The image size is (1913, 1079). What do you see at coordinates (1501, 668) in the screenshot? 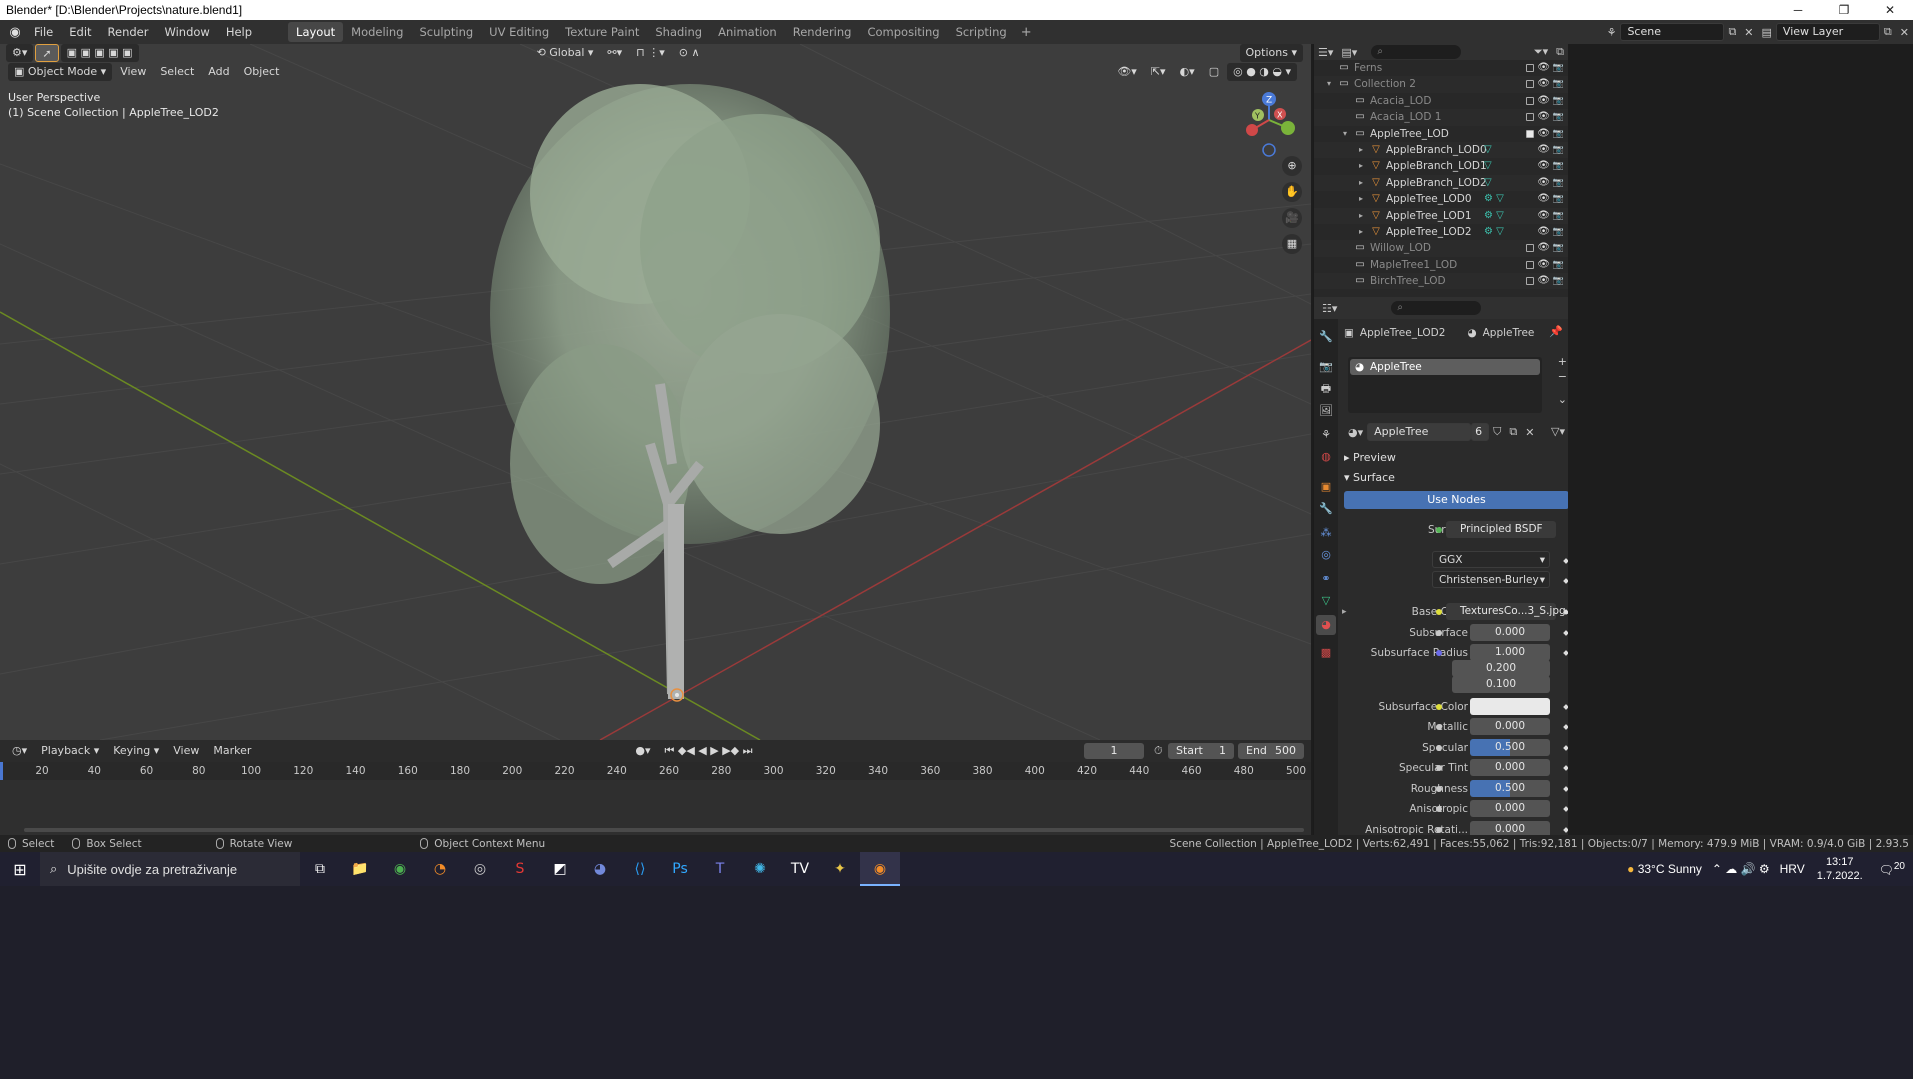
I see `field-value: 0.200` at bounding box center [1501, 668].